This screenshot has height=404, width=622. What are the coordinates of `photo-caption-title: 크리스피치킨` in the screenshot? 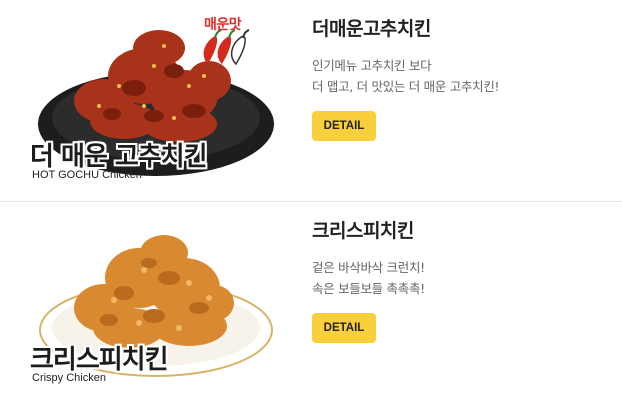 It's located at (99, 360).